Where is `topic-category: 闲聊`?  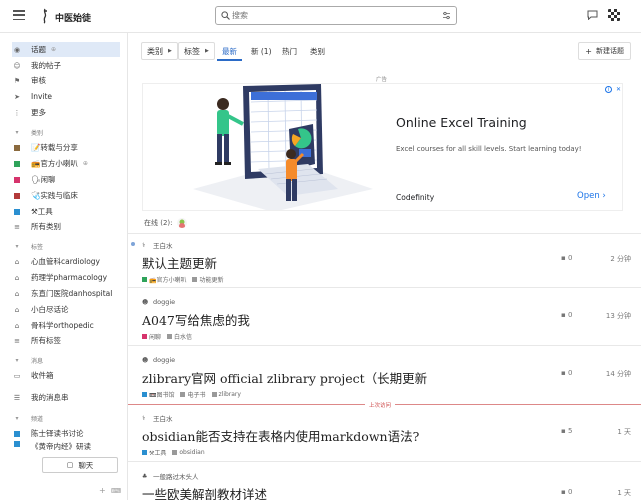 topic-category: 闲聊 is located at coordinates (151, 336).